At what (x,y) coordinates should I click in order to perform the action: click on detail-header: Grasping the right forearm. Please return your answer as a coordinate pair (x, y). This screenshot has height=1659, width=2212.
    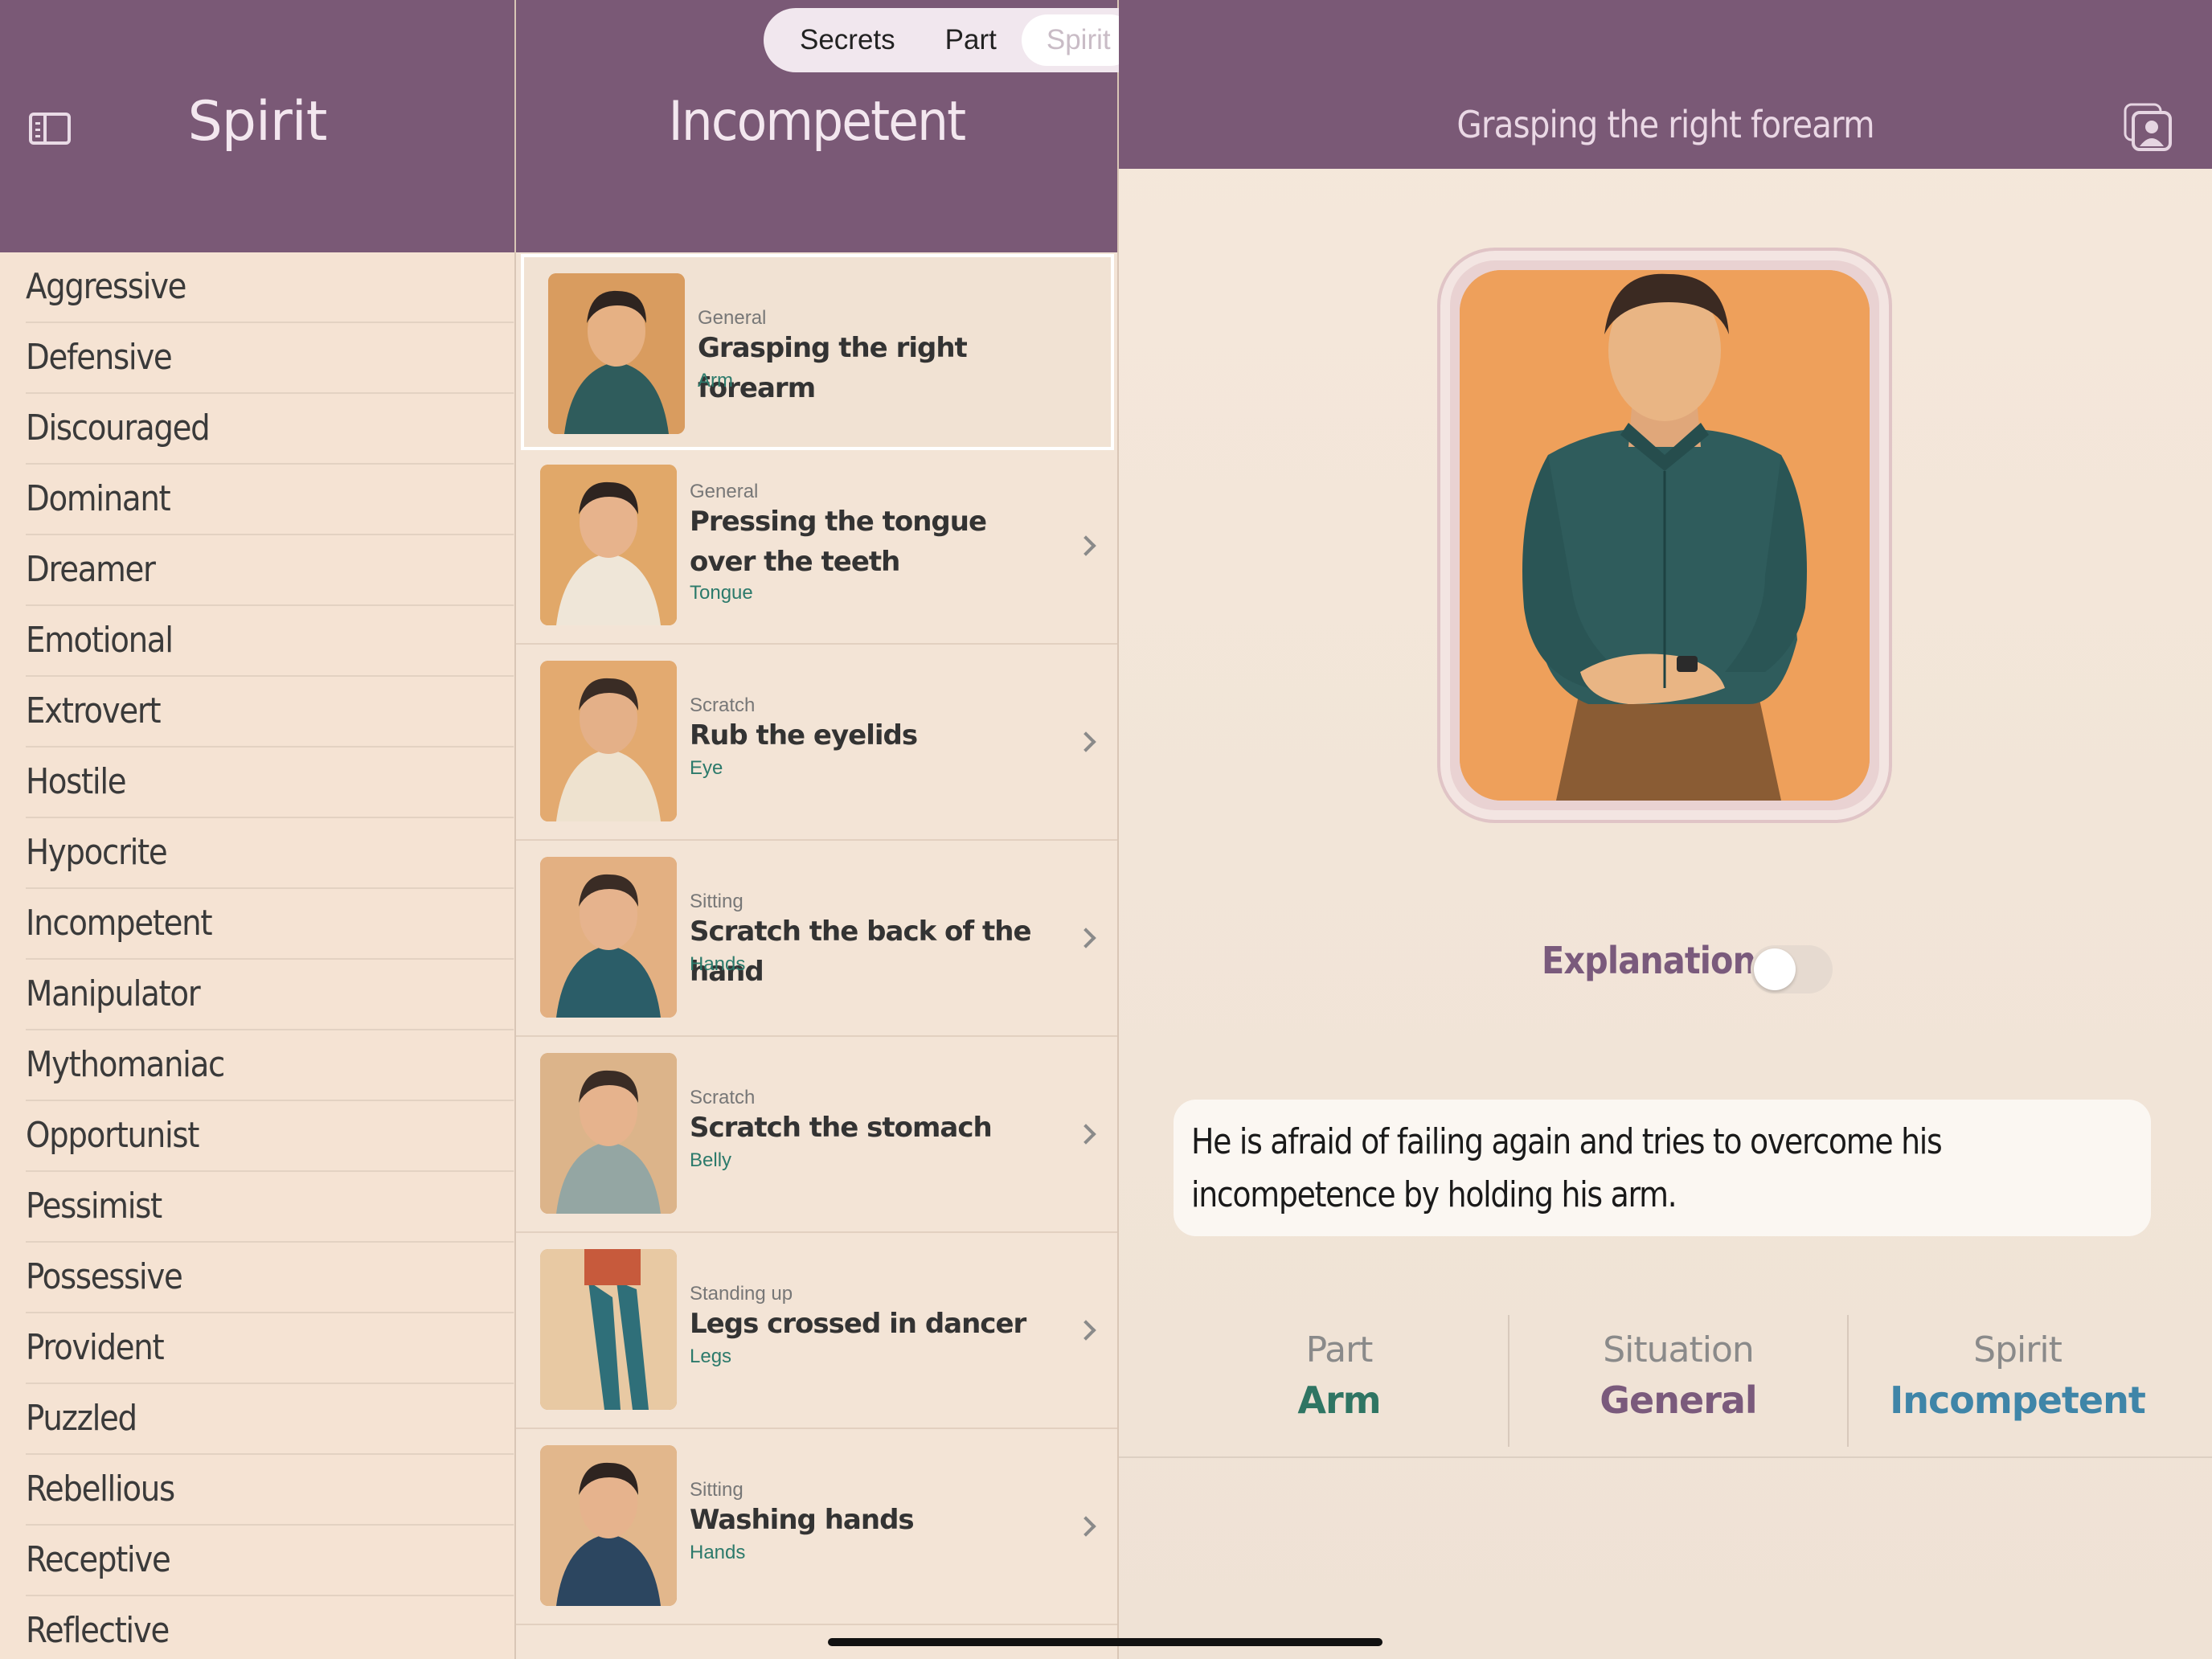
    Looking at the image, I should click on (1665, 84).